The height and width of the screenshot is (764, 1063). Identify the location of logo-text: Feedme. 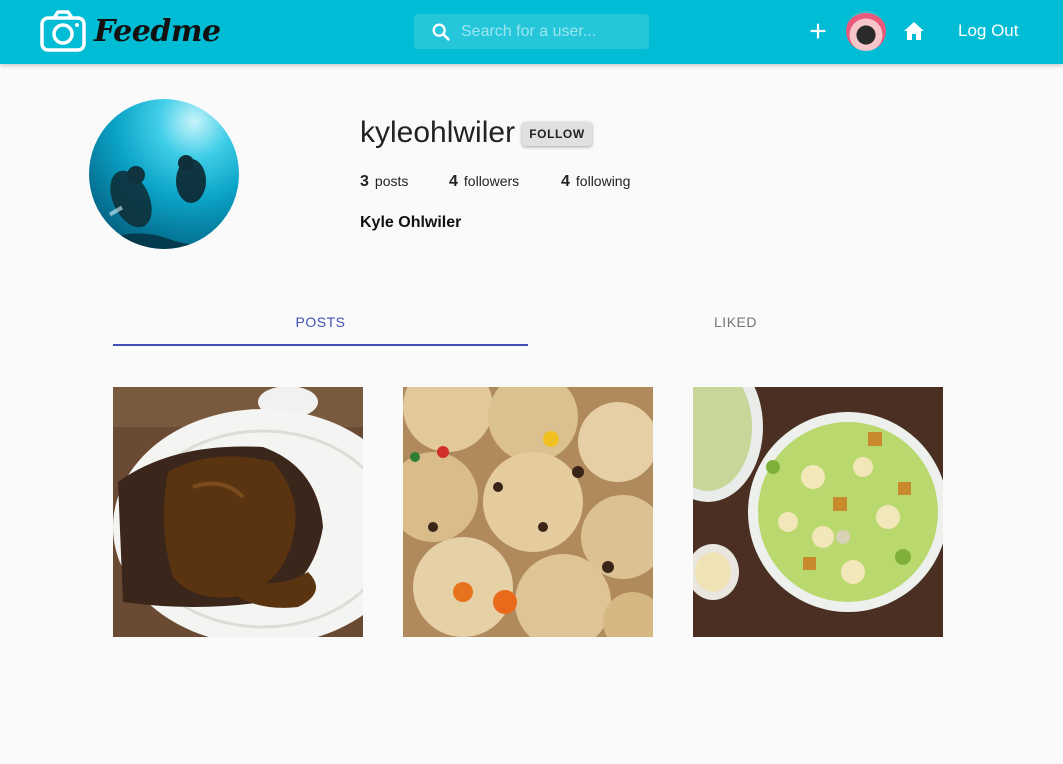
(157, 31).